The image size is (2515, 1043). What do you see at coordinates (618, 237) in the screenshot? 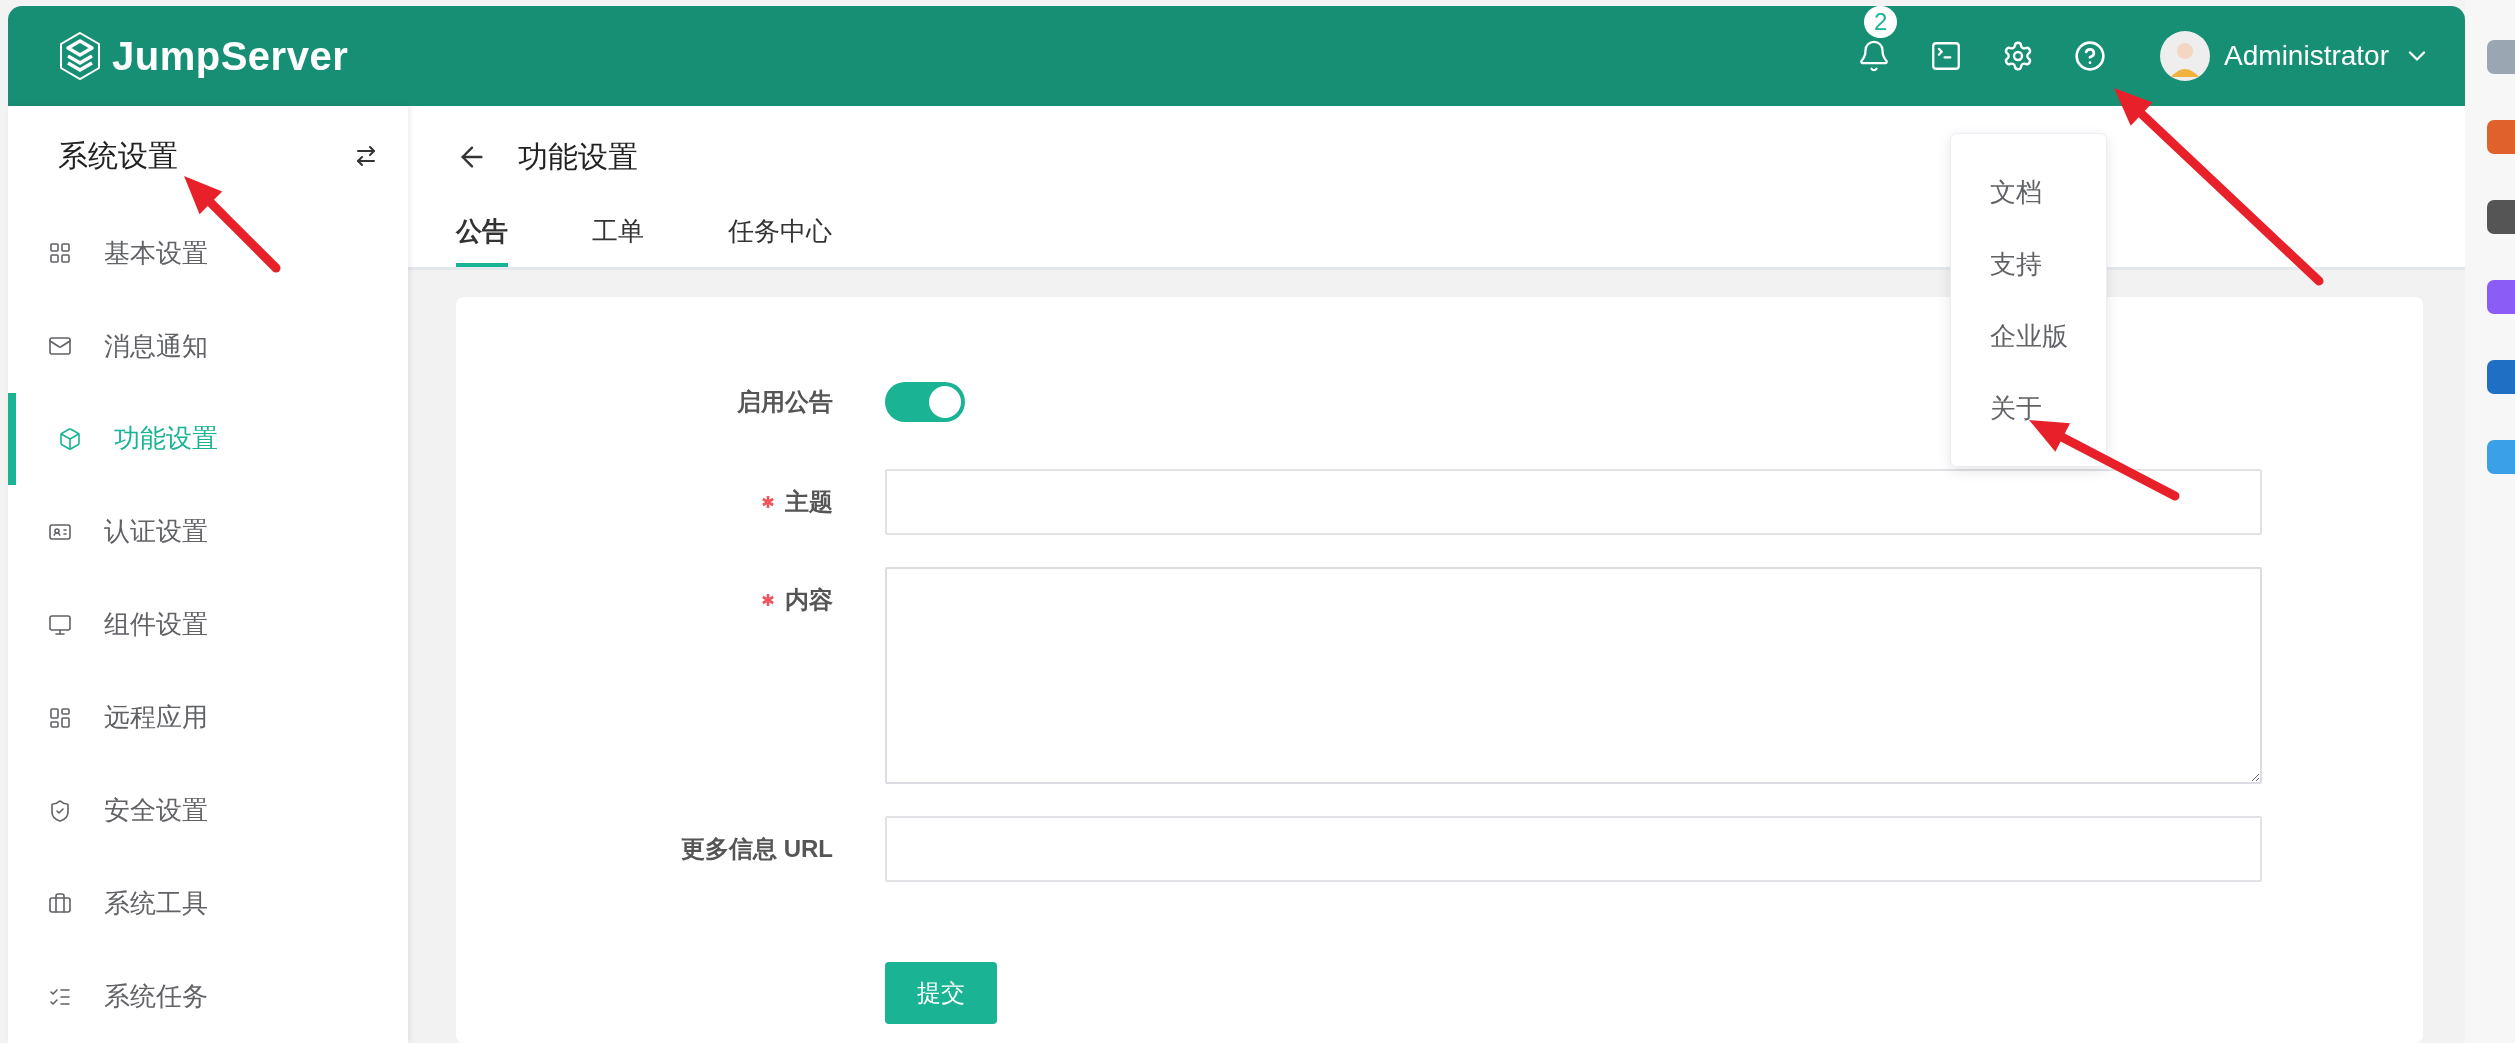
I see `tab: 工单` at bounding box center [618, 237].